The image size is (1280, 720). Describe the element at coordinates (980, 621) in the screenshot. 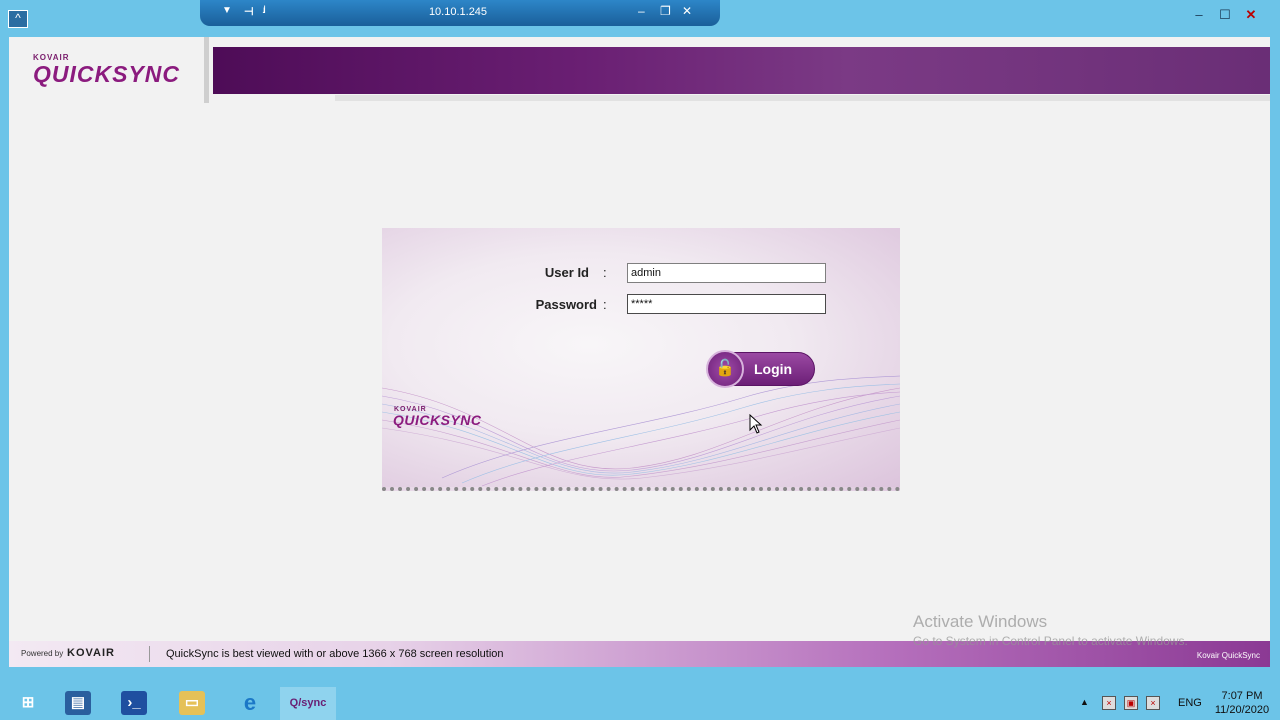

I see `activate-title: Activate Windows` at that location.